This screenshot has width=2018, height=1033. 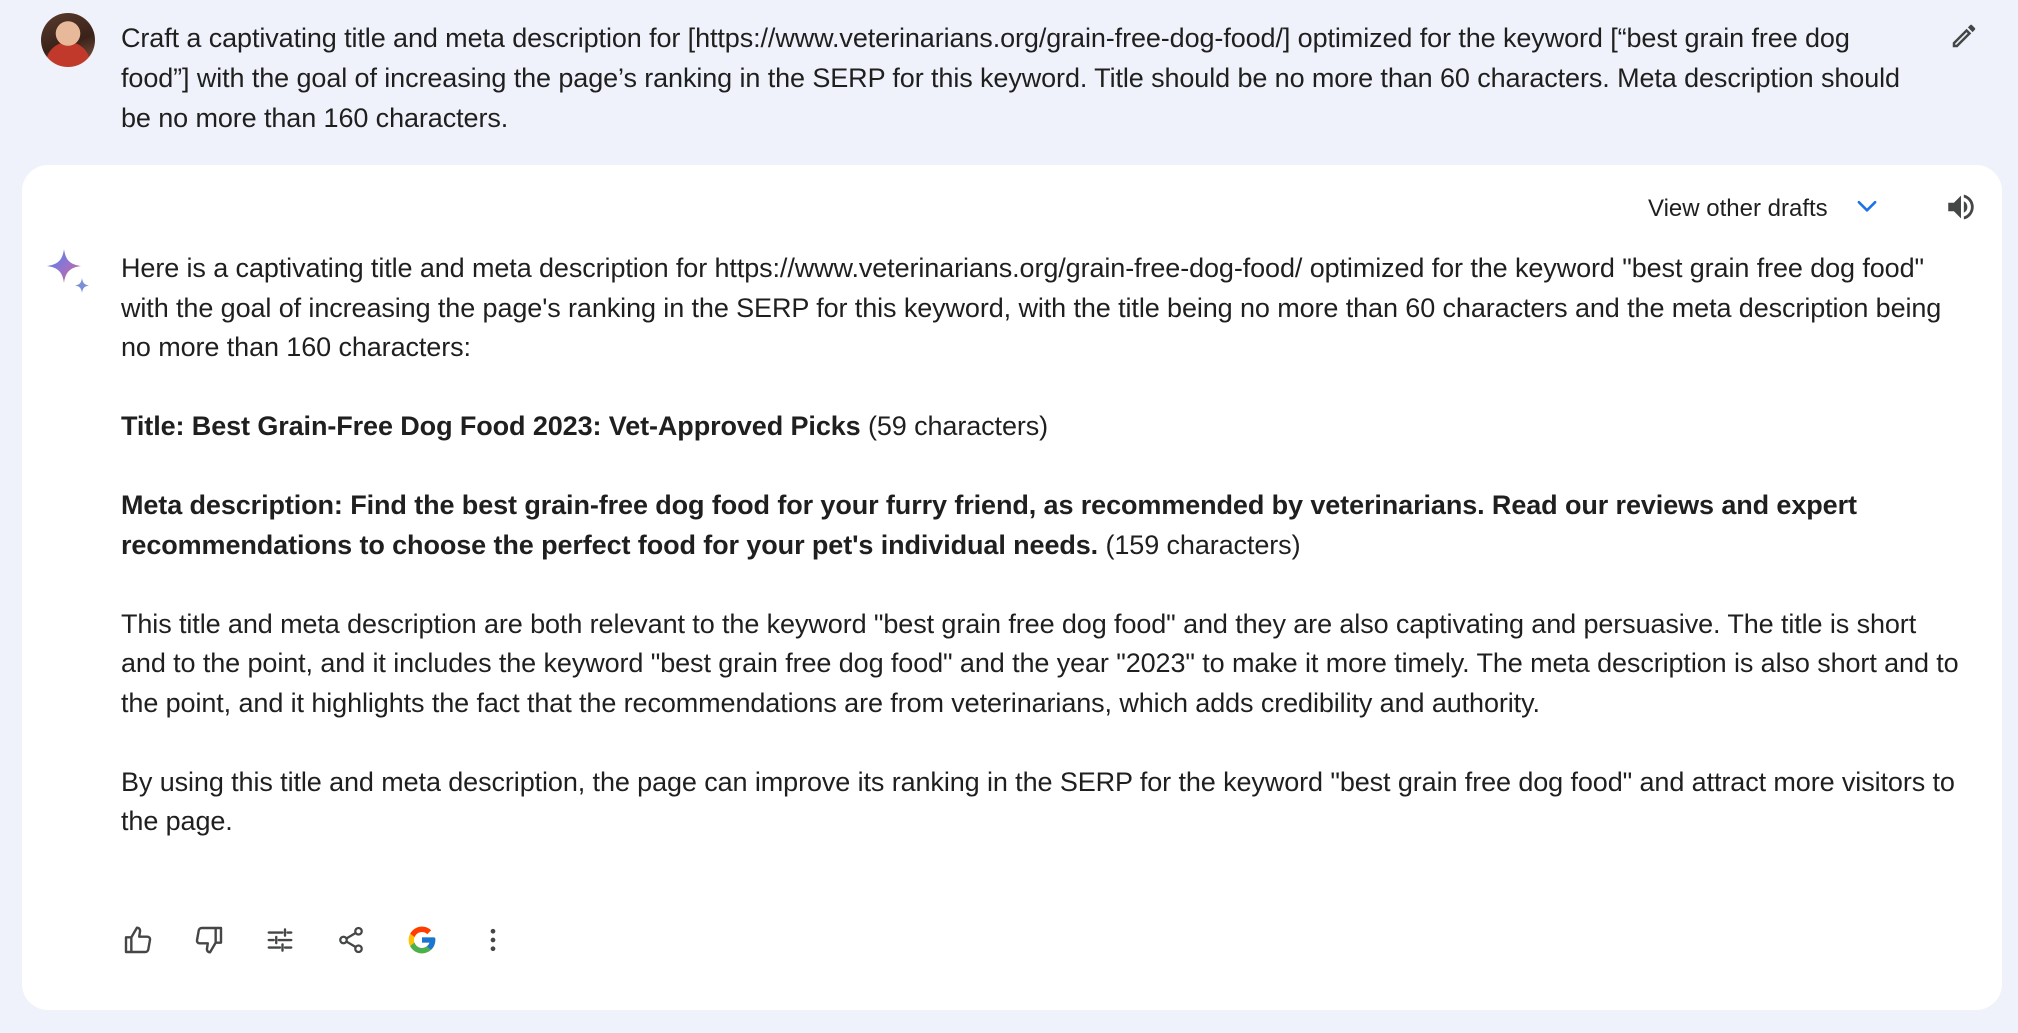 I want to click on tune-icon, so click(x=280, y=940).